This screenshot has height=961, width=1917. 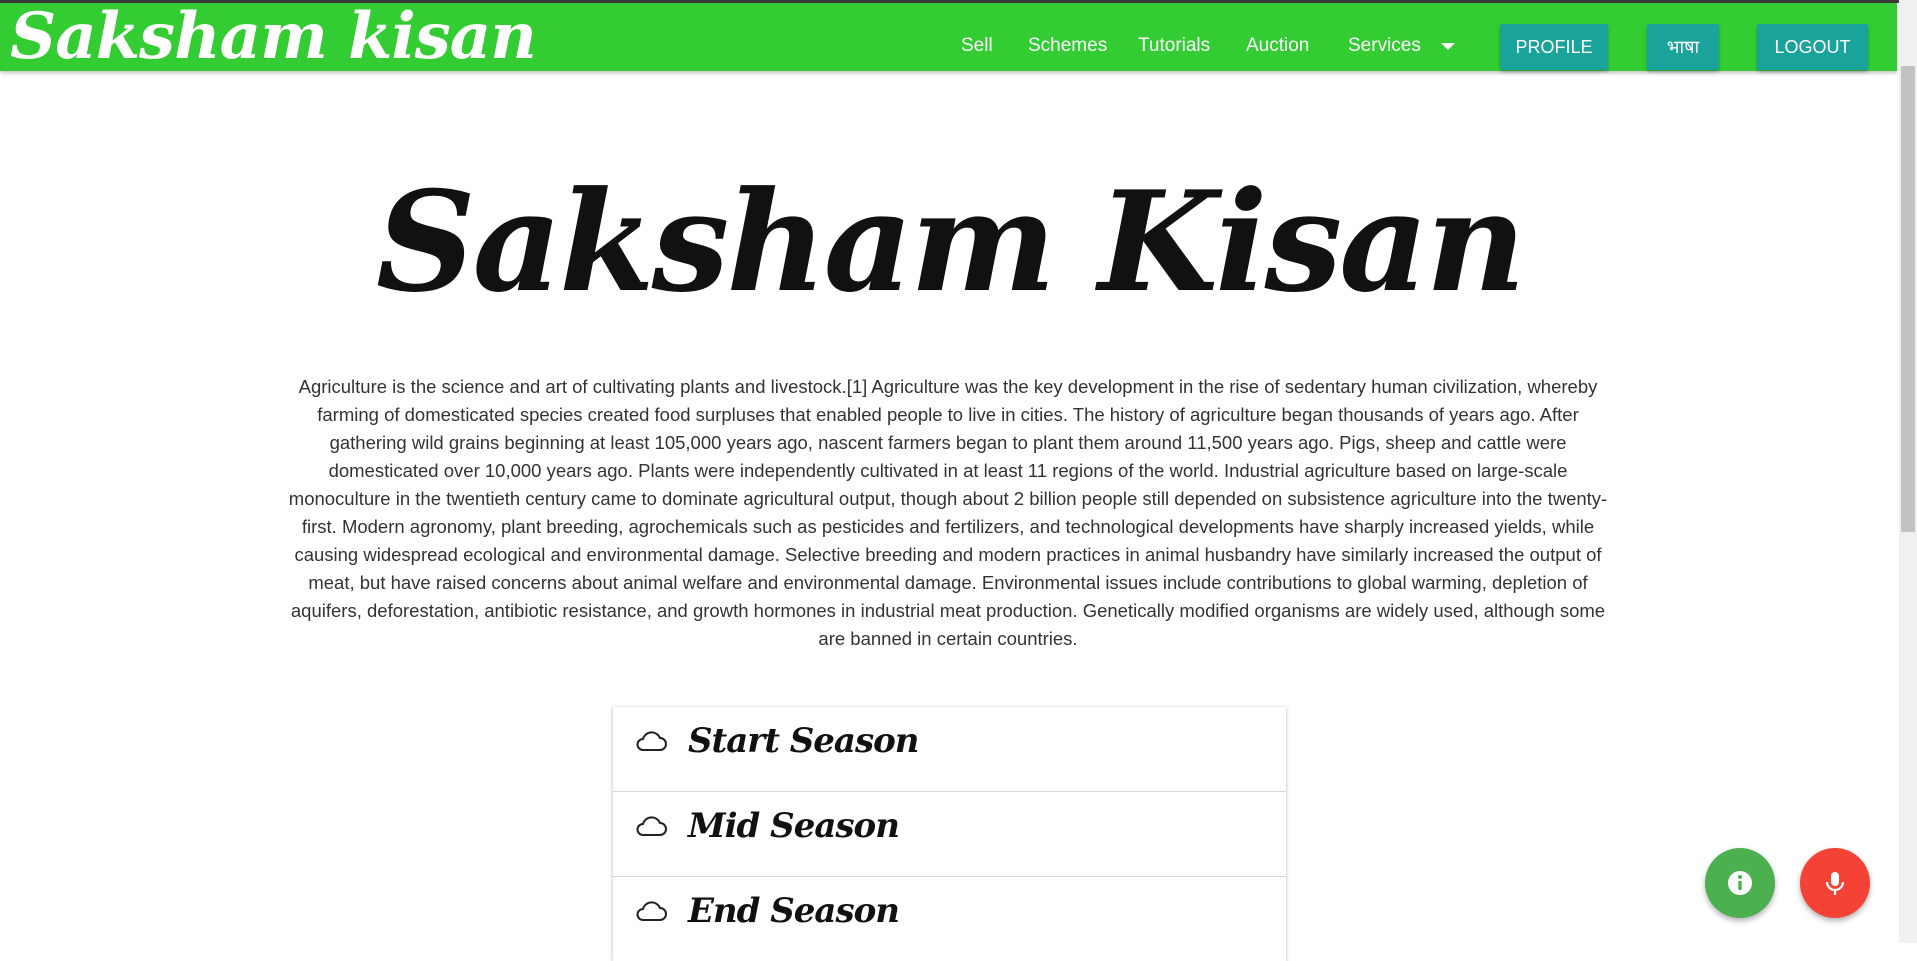 What do you see at coordinates (273, 37) in the screenshot?
I see `brand-logo: Saksham kisan` at bounding box center [273, 37].